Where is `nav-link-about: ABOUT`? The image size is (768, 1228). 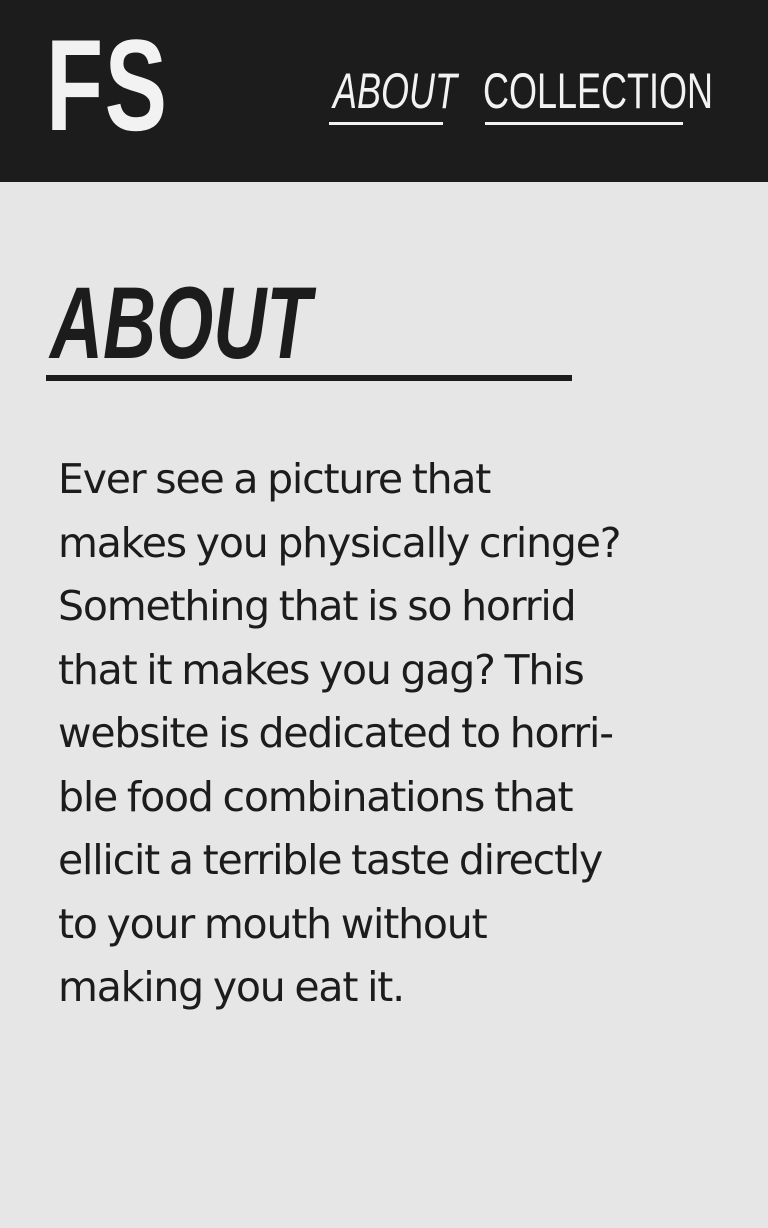
nav-link-about: ABOUT is located at coordinates (395, 91).